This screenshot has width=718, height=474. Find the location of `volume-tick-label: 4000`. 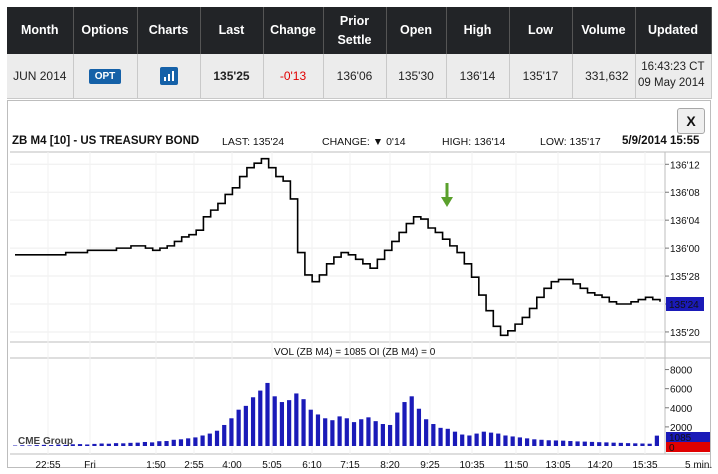

volume-tick-label: 4000 is located at coordinates (681, 409).